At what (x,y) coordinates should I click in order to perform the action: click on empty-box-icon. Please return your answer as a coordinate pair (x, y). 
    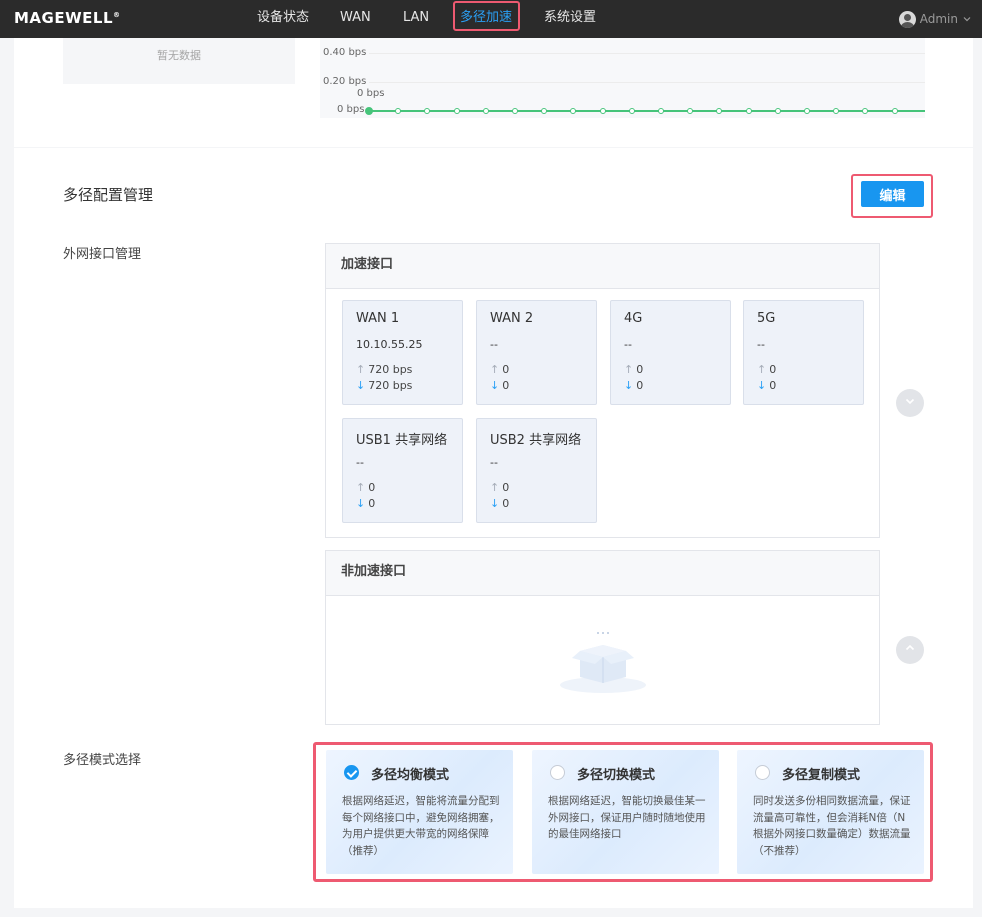
    Looking at the image, I should click on (603, 662).